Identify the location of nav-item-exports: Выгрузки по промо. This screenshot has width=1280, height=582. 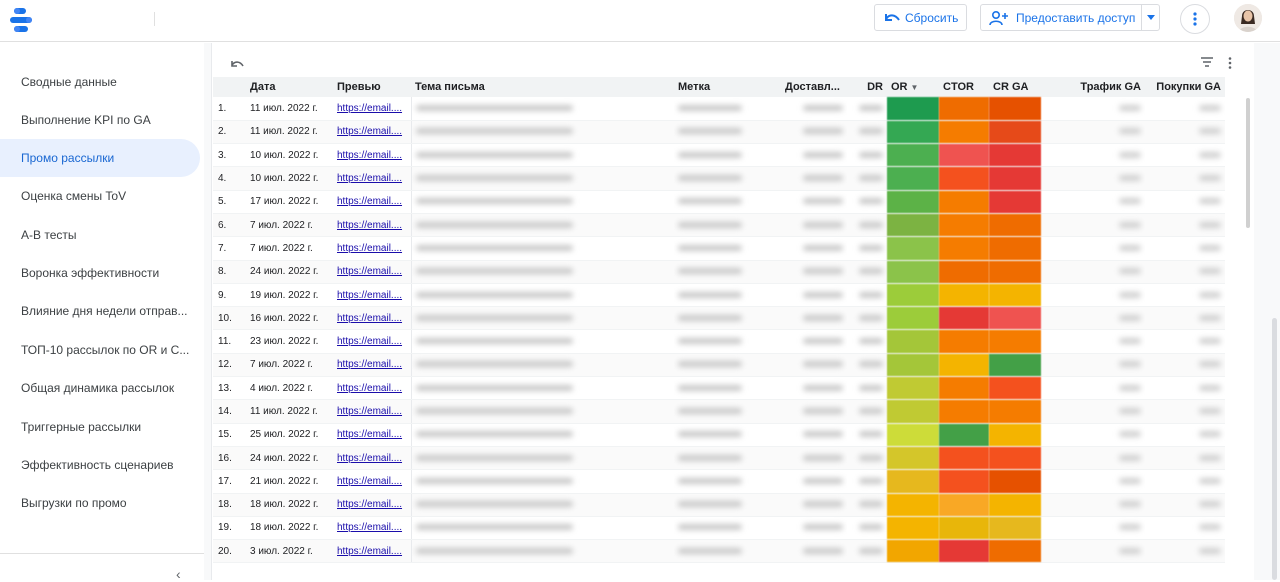
(100, 503).